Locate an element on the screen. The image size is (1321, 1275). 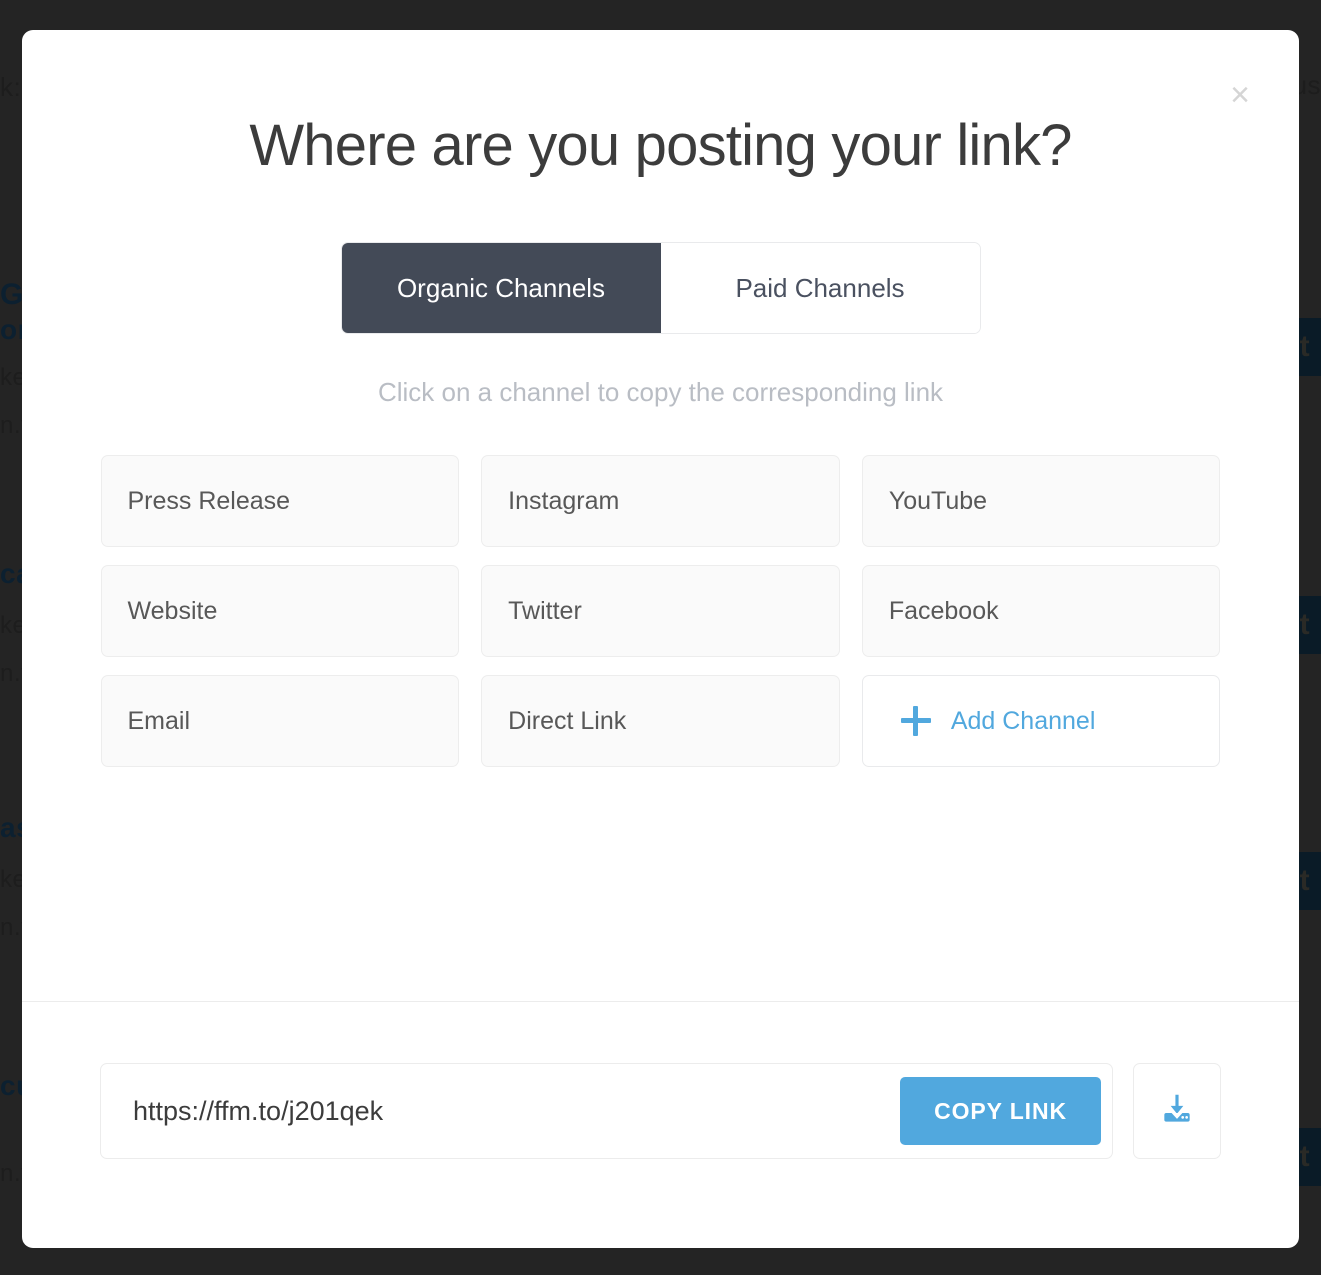
channel-label: Website is located at coordinates (172, 610).